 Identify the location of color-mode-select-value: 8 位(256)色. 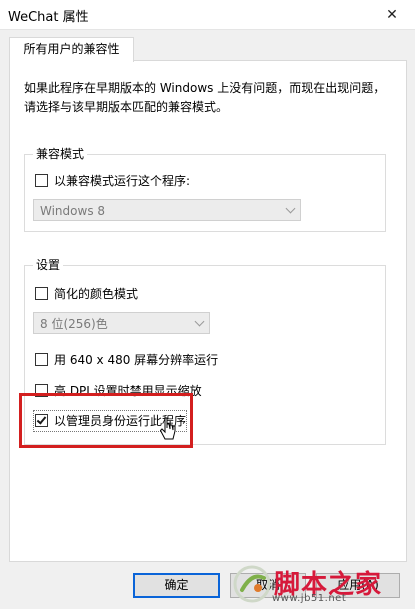
(74, 324).